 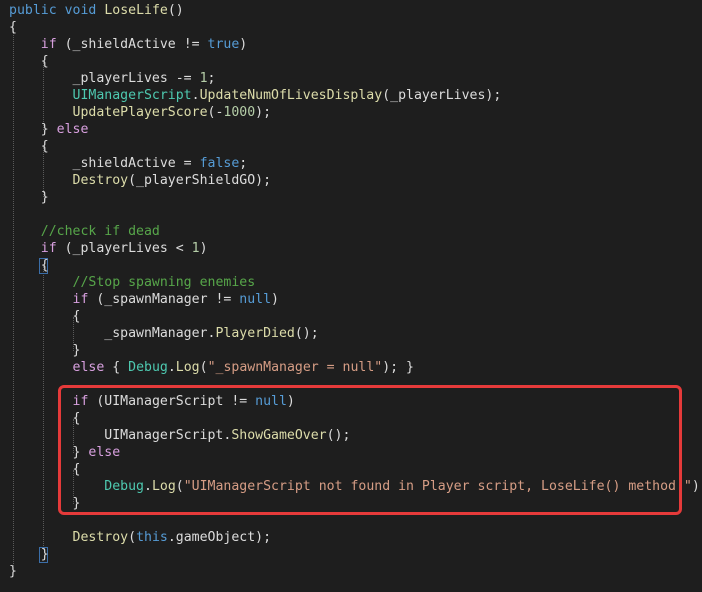 What do you see at coordinates (160, 333) in the screenshot?
I see `code-text: _spawnManager.` at bounding box center [160, 333].